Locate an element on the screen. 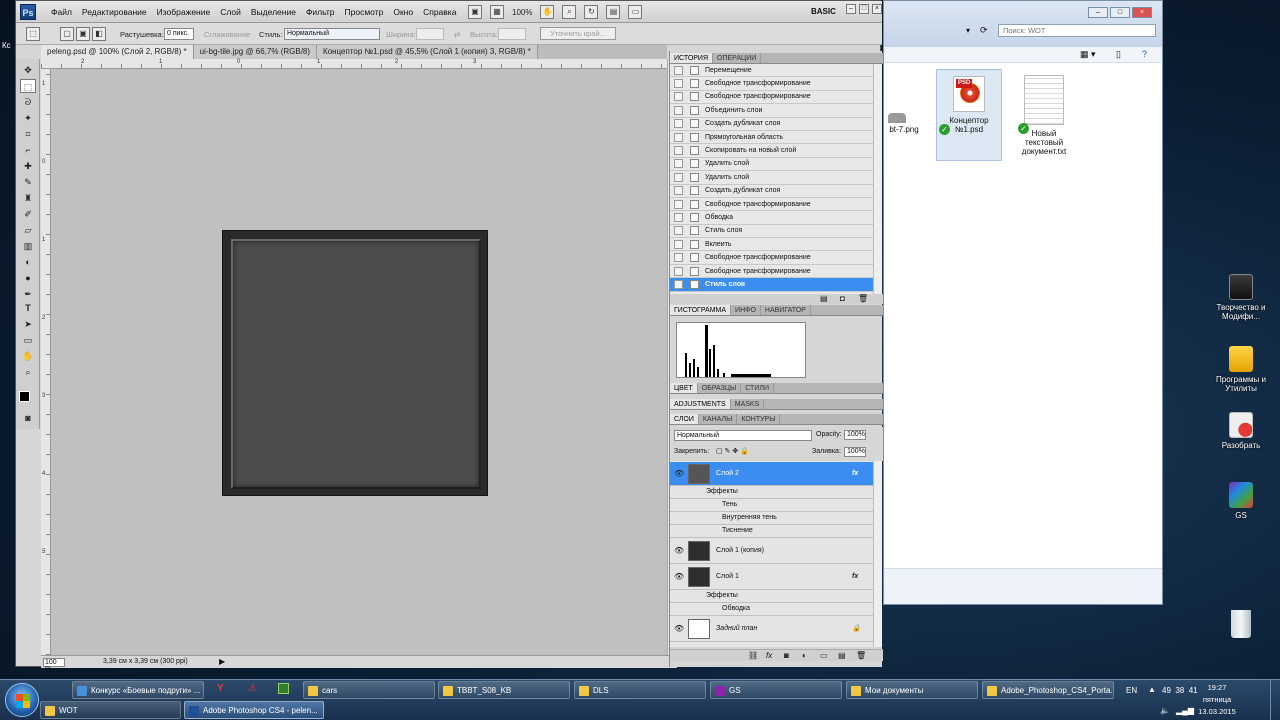  width-input is located at coordinates (430, 34).